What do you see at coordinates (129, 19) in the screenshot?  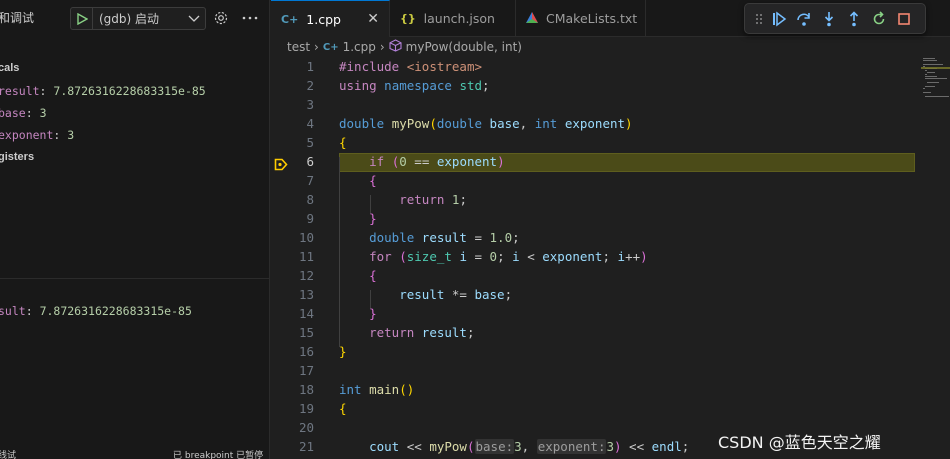 I see `launch-config-label: (gdb) 启动` at bounding box center [129, 19].